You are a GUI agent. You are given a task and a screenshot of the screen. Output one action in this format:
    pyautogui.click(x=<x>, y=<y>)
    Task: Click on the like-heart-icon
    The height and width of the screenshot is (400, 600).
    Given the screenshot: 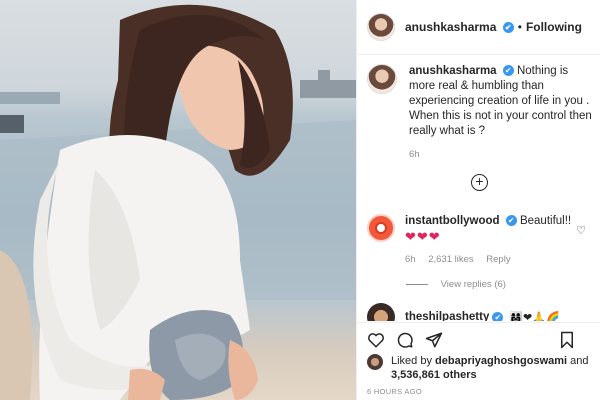 What is the action you would take?
    pyautogui.click(x=376, y=340)
    